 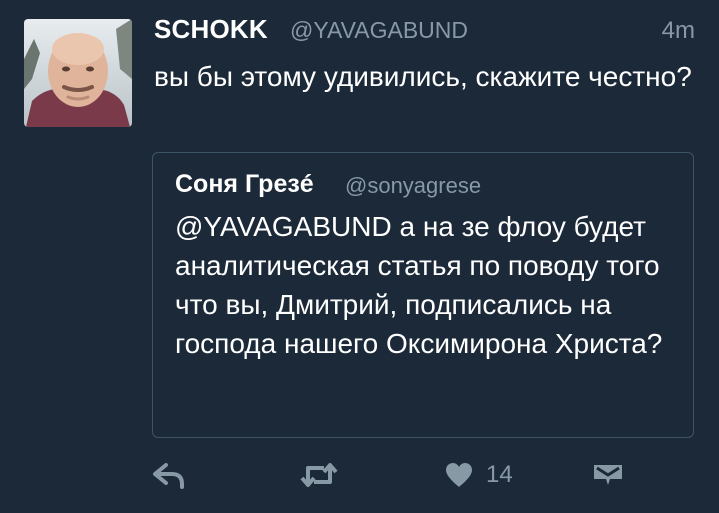 I want to click on author-avatar, so click(x=78, y=73).